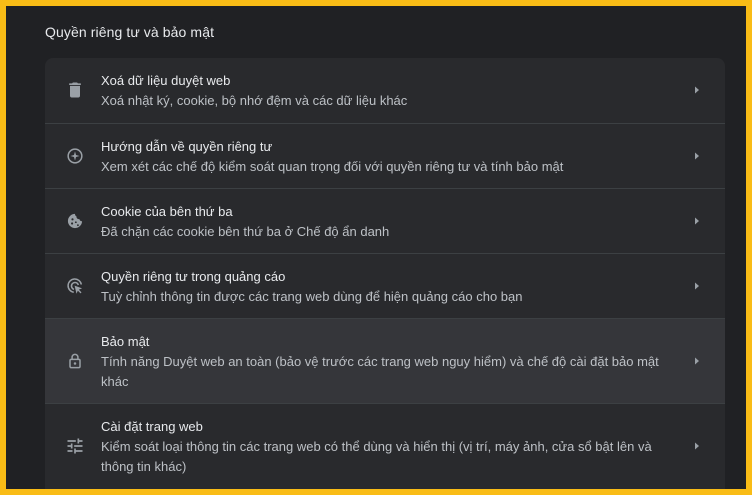 This screenshot has height=495, width=752. What do you see at coordinates (152, 426) in the screenshot?
I see `row-title: Cài đặt trang web` at bounding box center [152, 426].